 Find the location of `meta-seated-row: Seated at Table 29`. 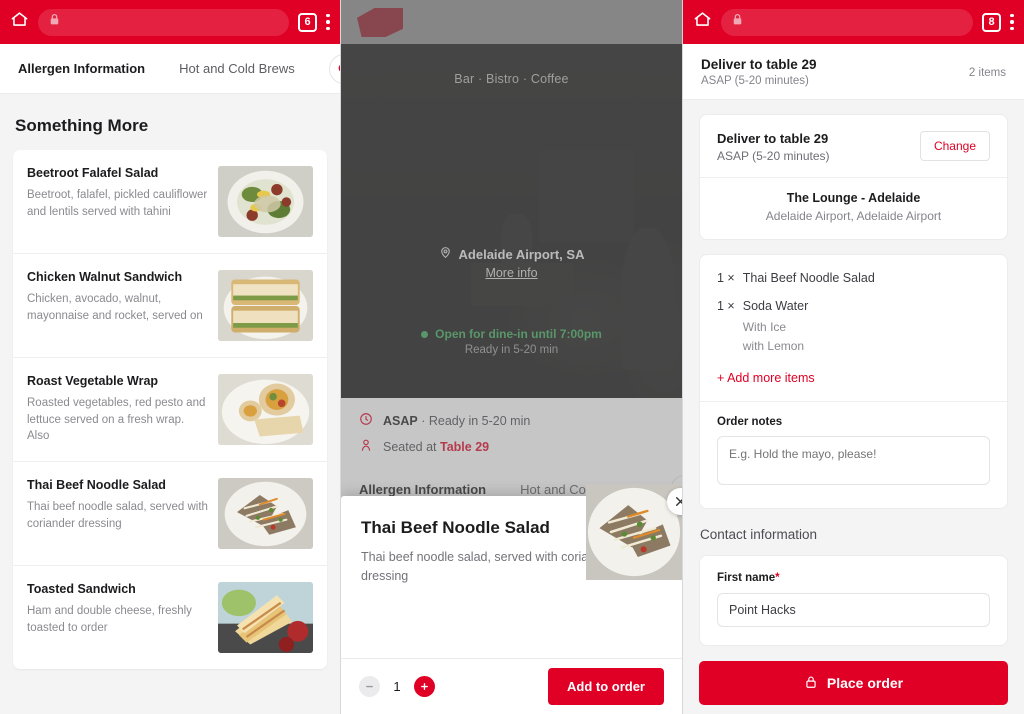

meta-seated-row: Seated at Table 29 is located at coordinates (511, 446).